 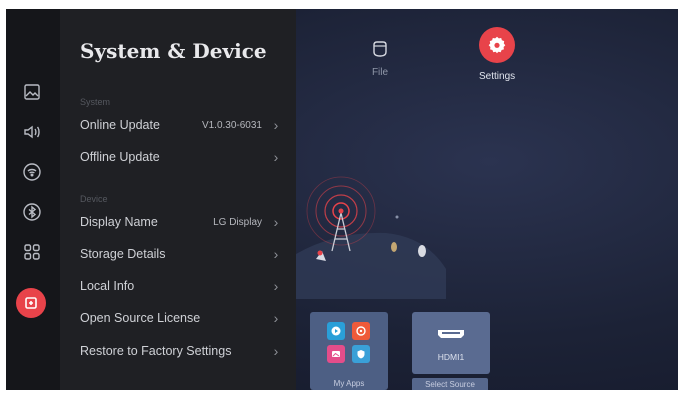 What do you see at coordinates (237, 222) in the screenshot?
I see `display-name-value: LG Display` at bounding box center [237, 222].